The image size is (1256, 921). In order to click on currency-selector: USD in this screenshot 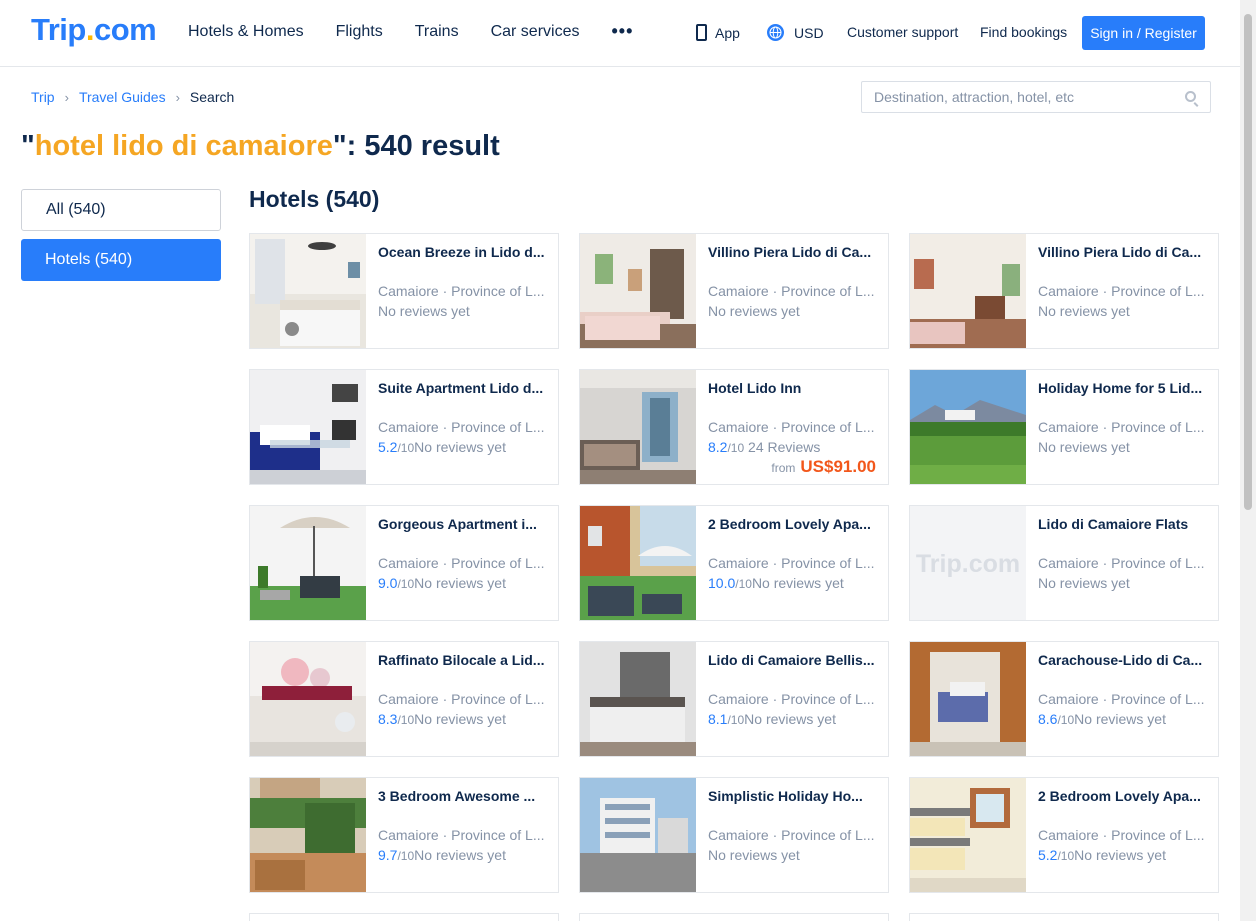, I will do `click(795, 32)`.